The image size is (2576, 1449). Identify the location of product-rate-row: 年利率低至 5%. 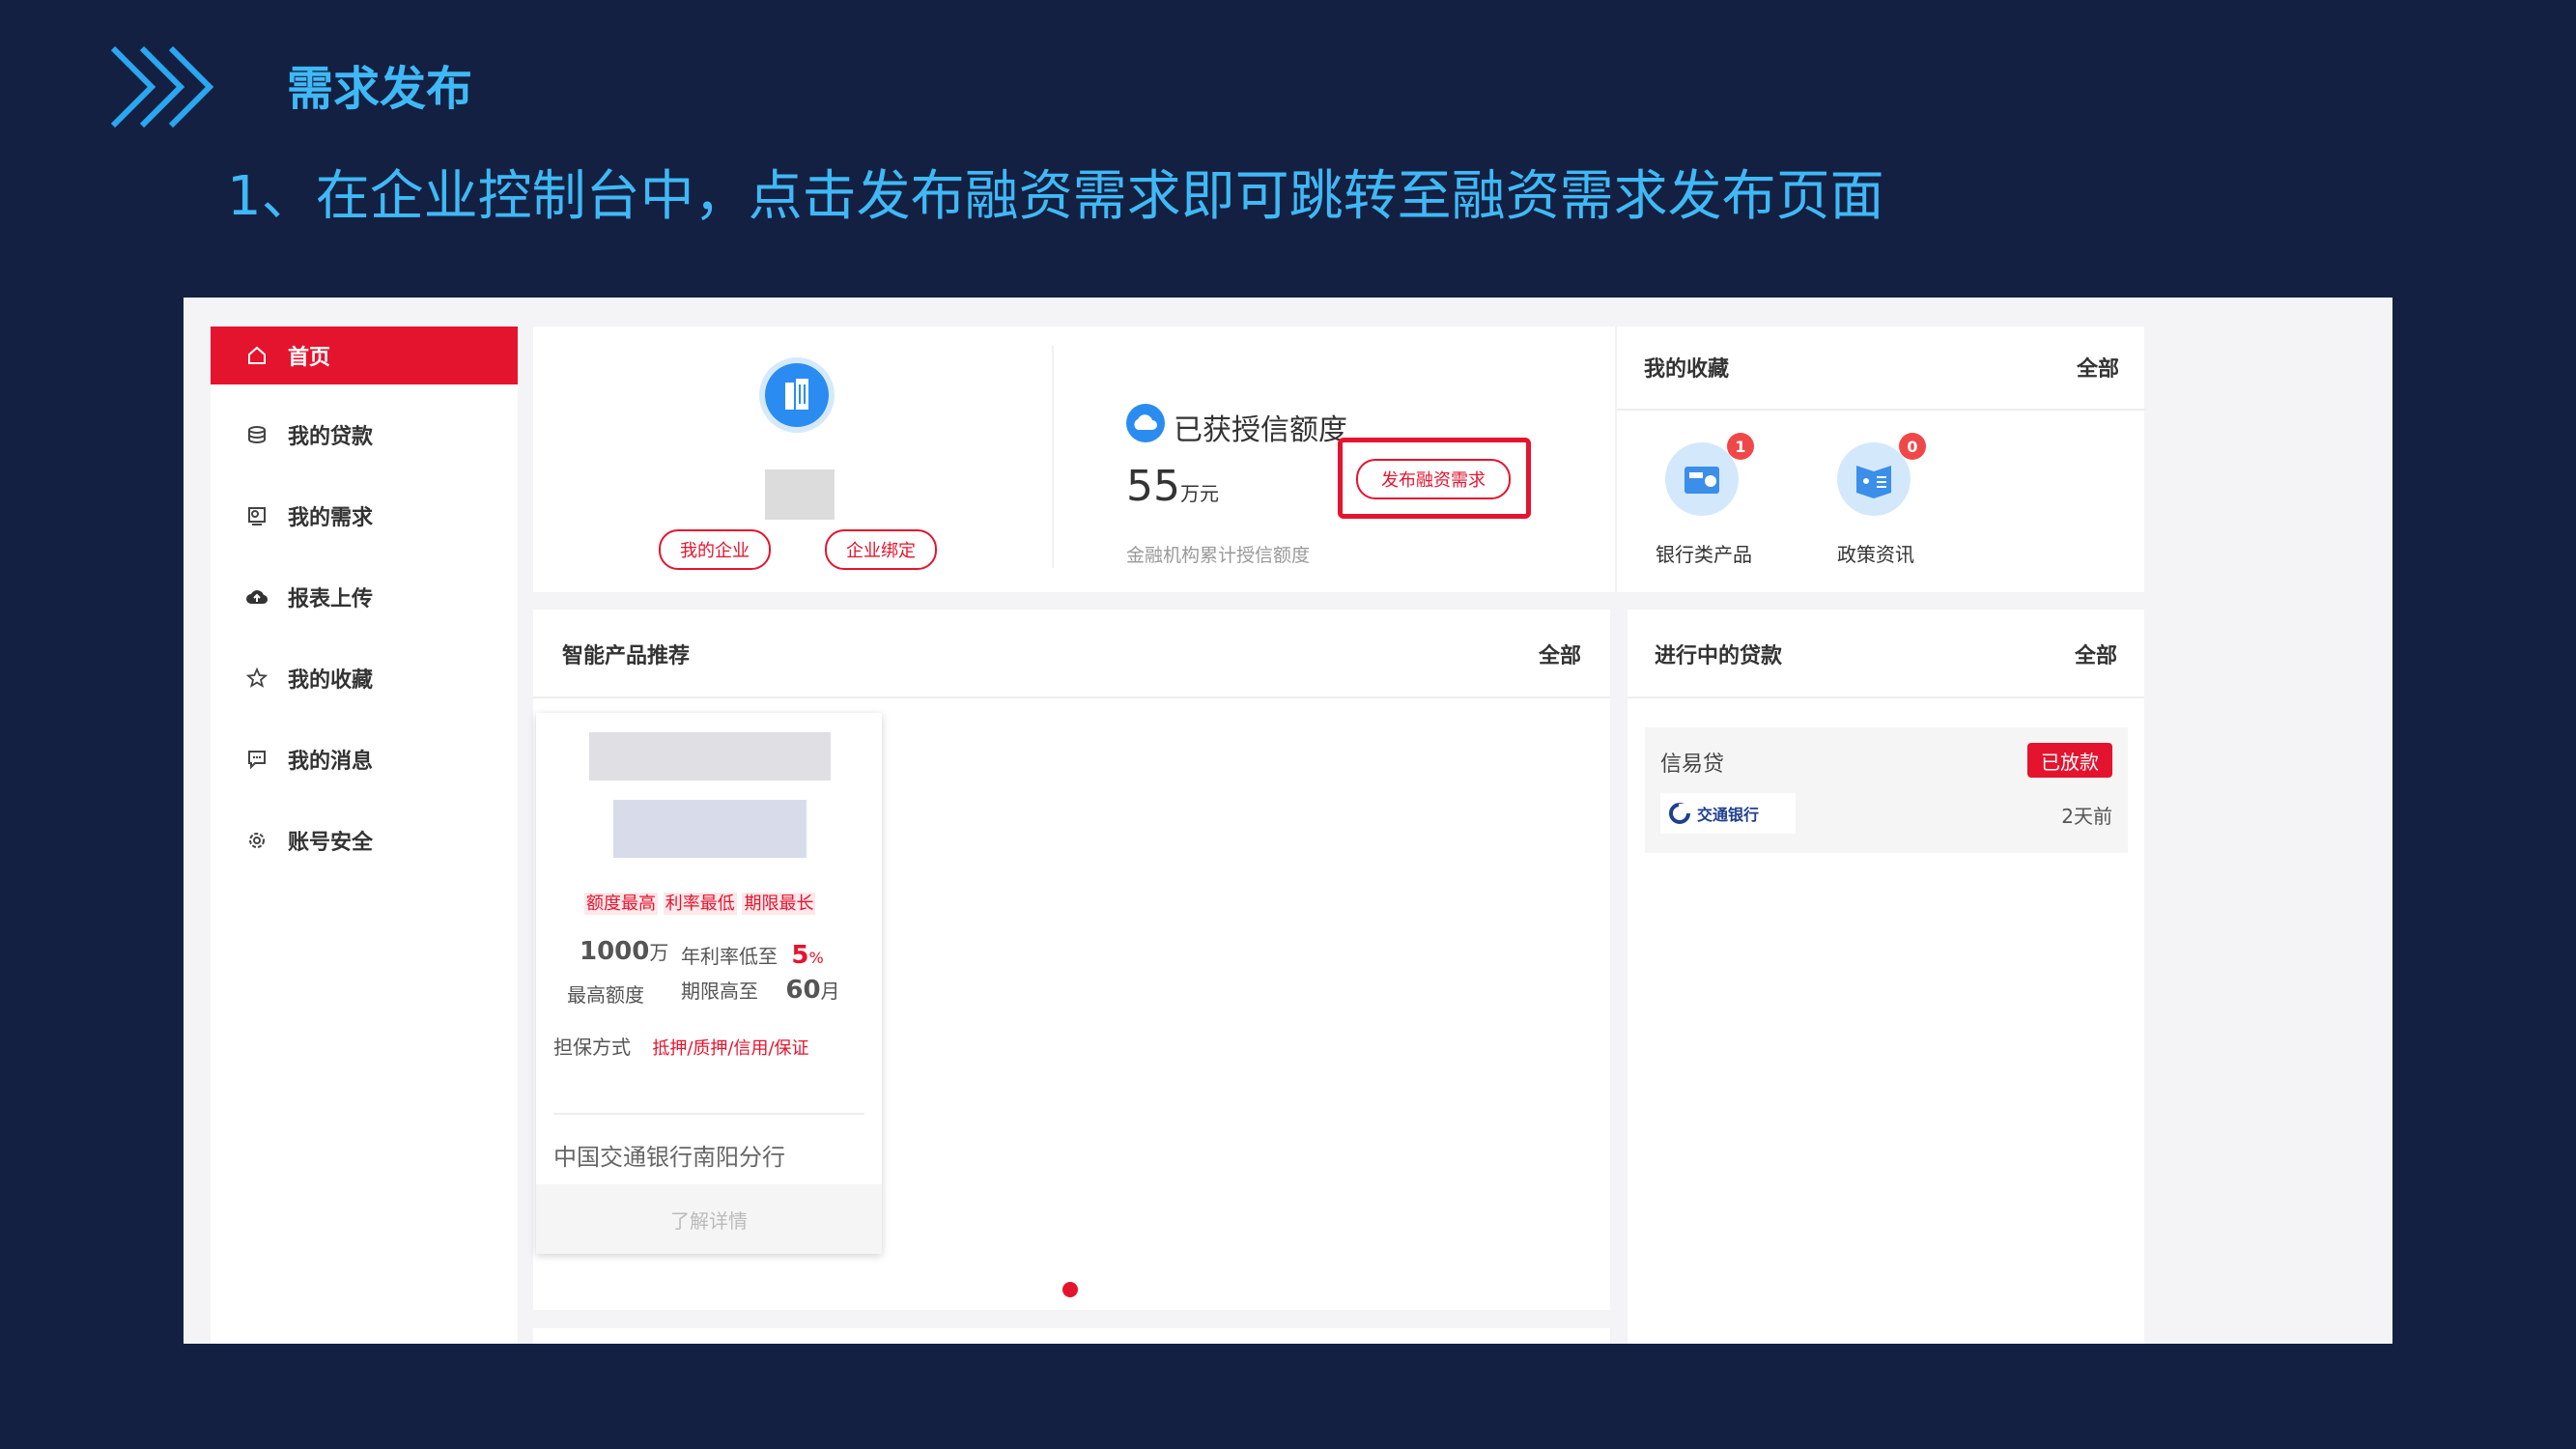
(752, 955).